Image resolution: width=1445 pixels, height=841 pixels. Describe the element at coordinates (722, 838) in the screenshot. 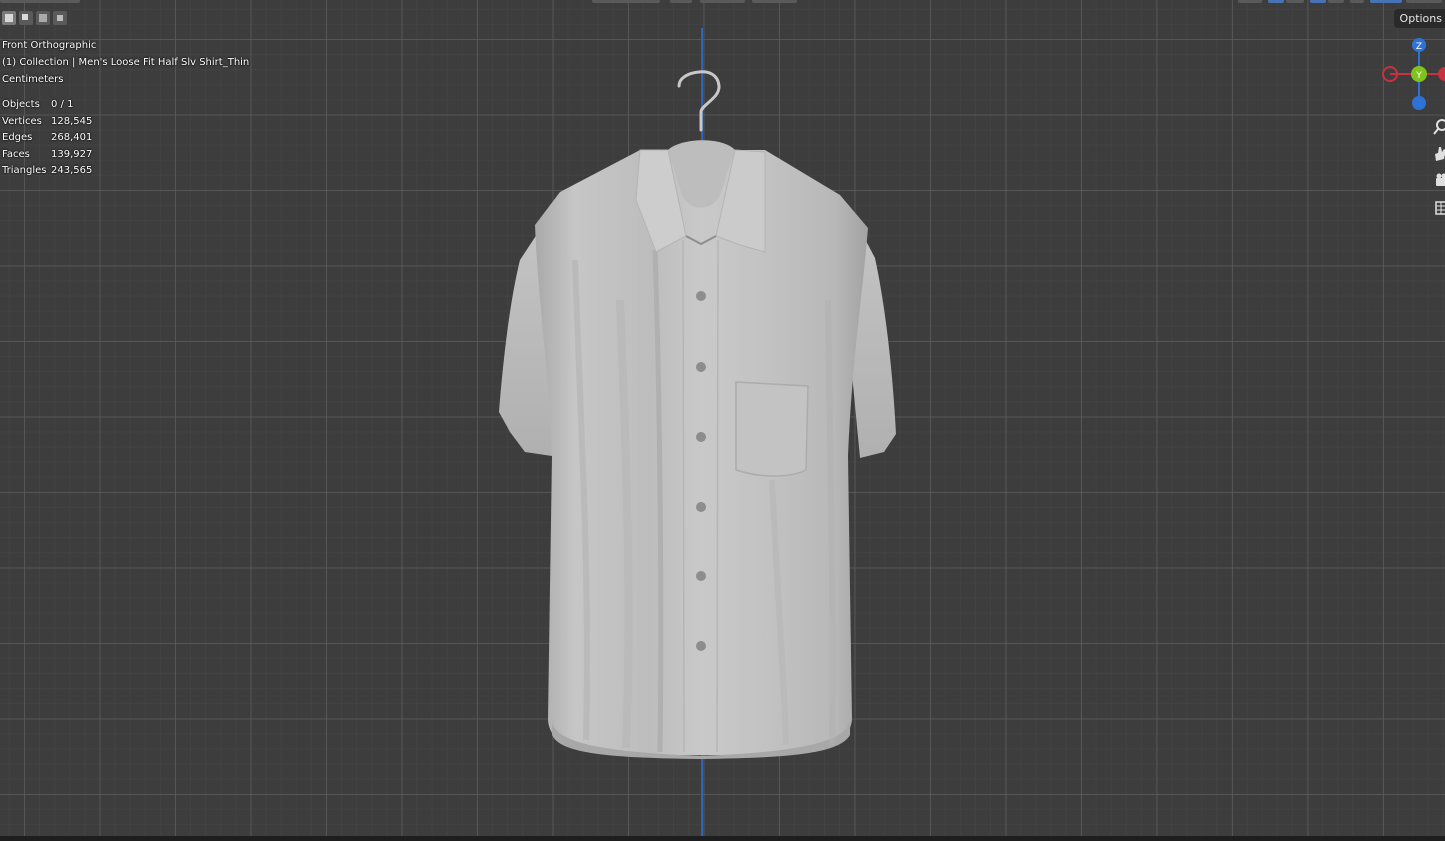

I see `status-bar` at that location.